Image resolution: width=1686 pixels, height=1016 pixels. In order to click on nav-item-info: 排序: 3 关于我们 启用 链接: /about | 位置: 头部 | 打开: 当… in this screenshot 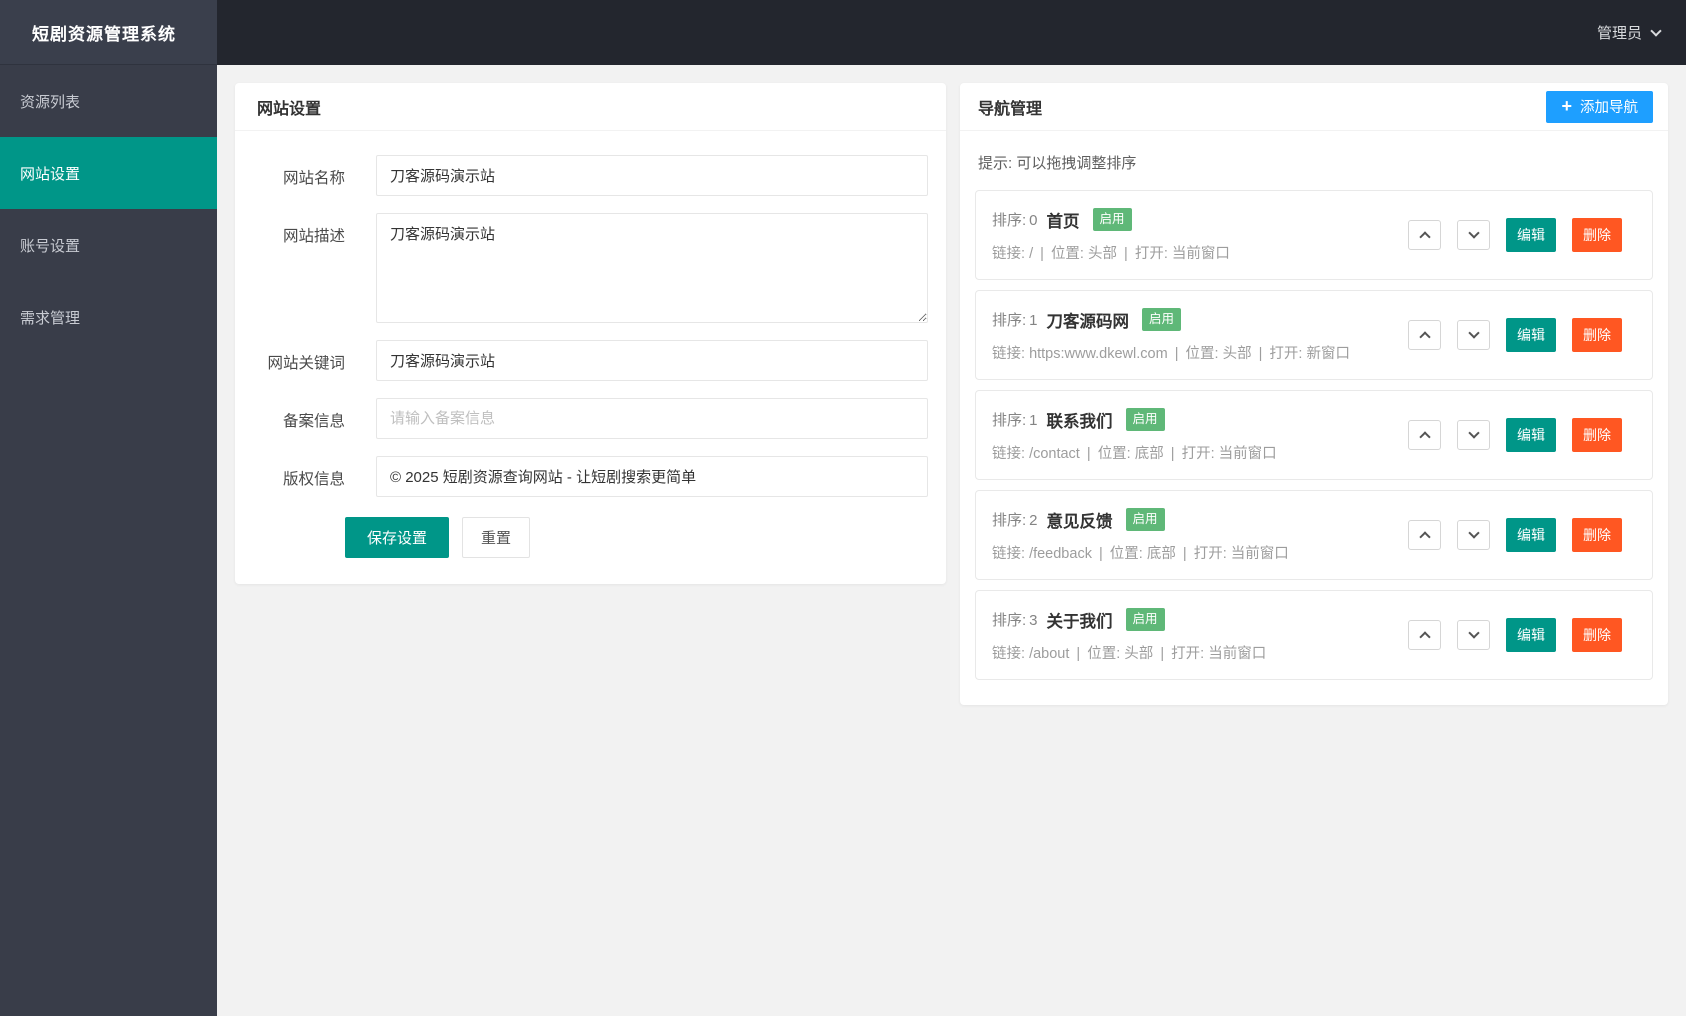, I will do `click(1129, 635)`.